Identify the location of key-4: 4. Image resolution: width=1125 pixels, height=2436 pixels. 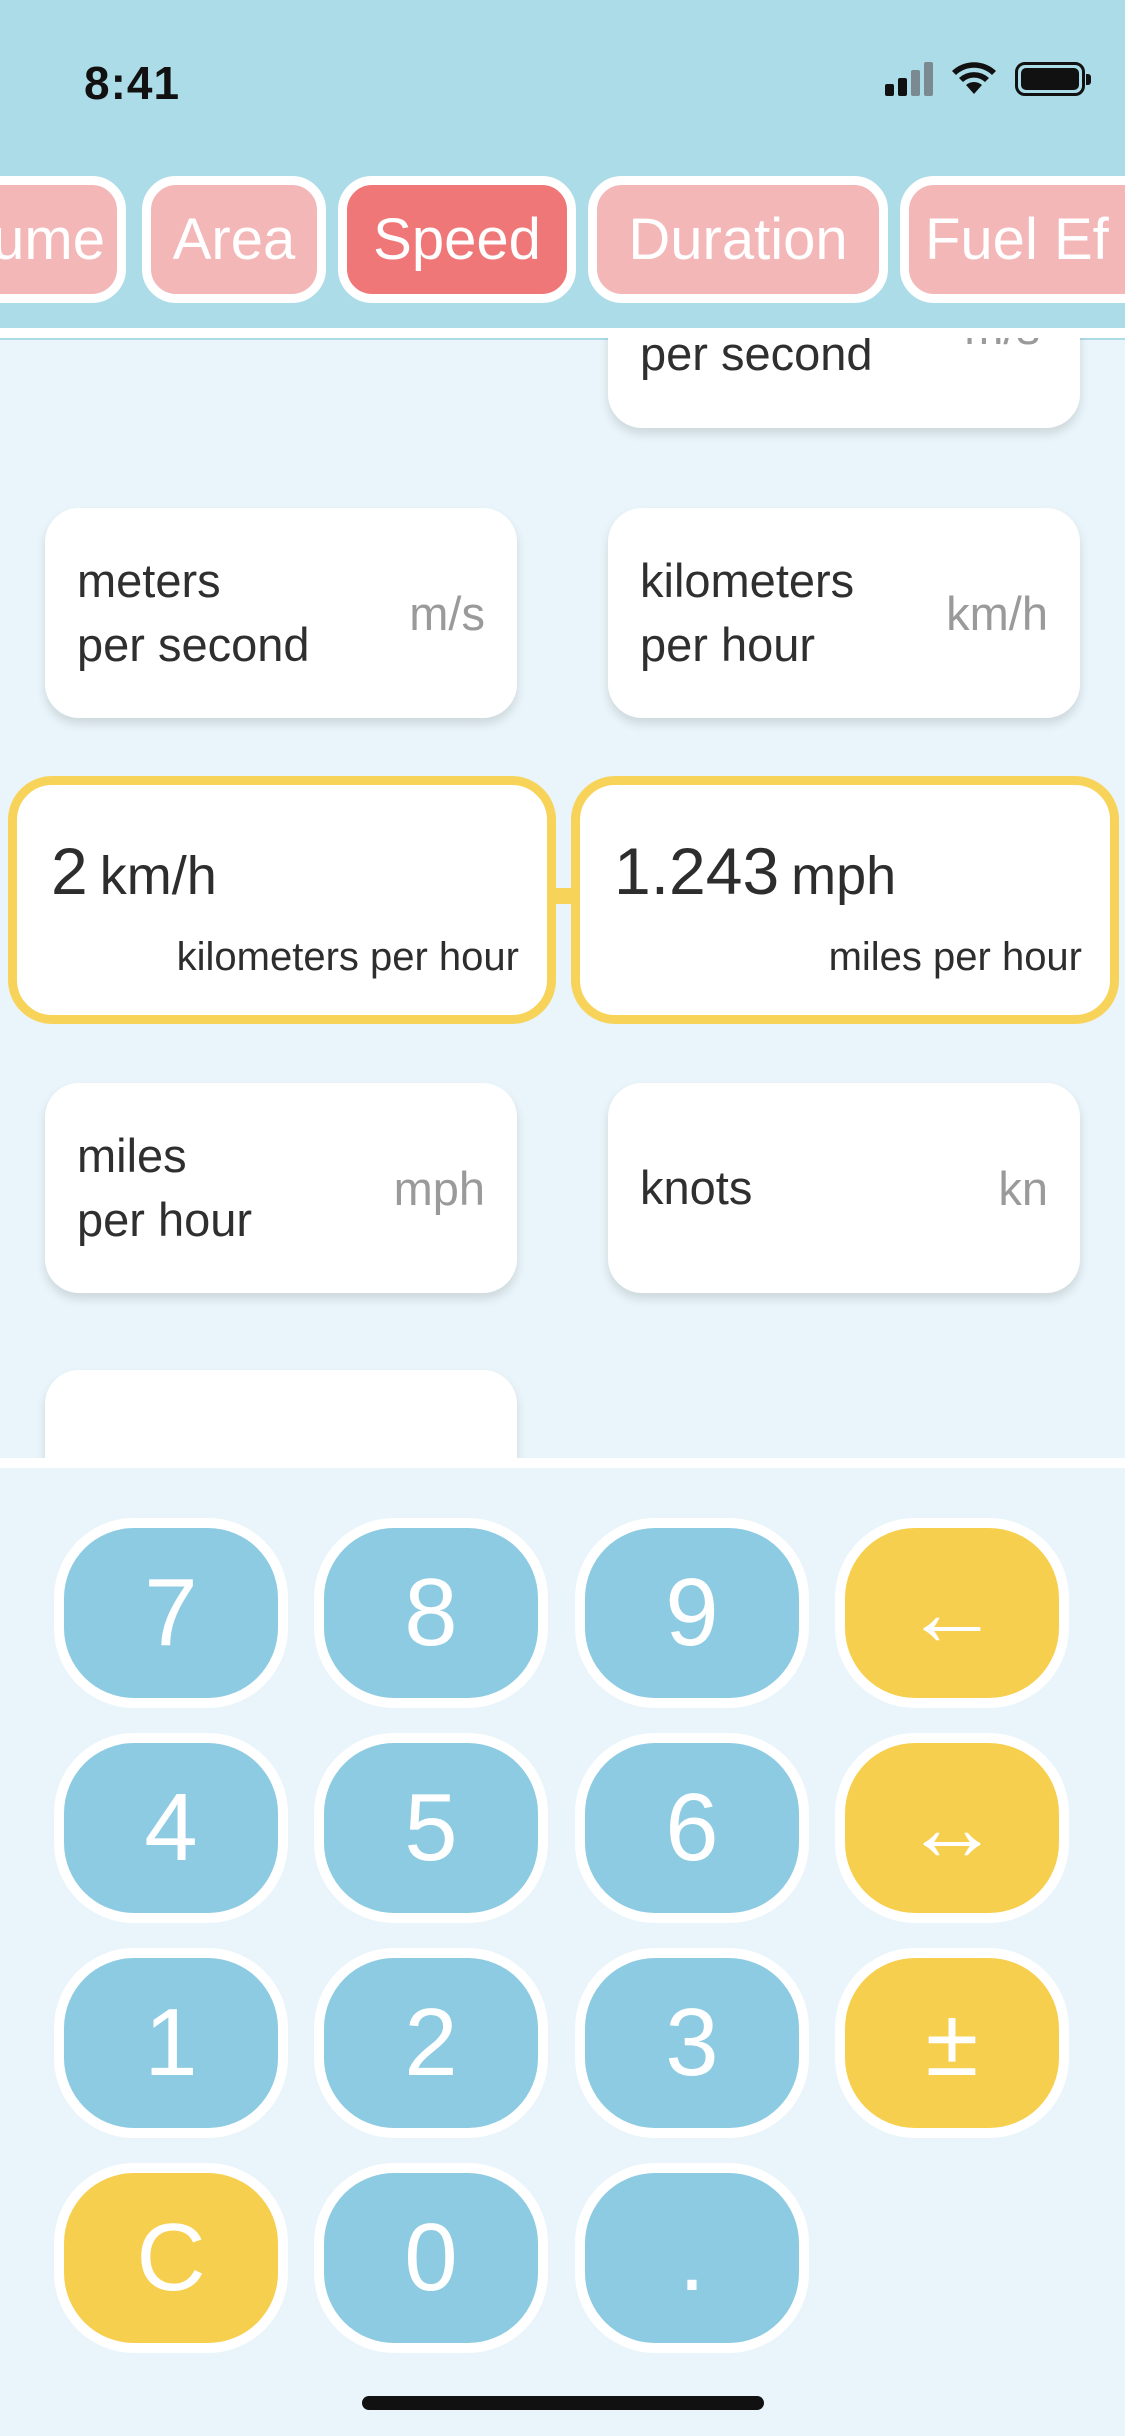
(171, 1828).